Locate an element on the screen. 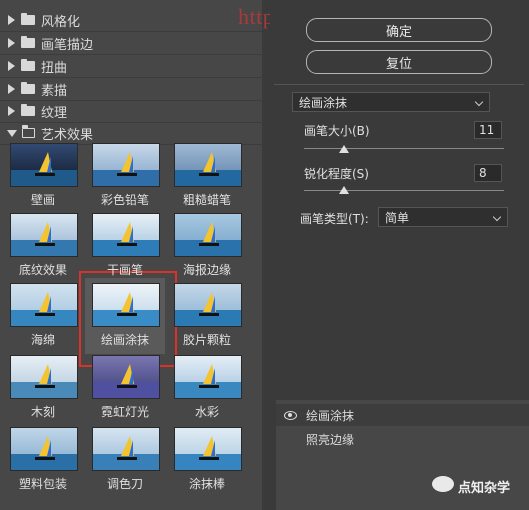 Image resolution: width=529 pixels, height=510 pixels. brush-type-value: 简单 is located at coordinates (397, 217).